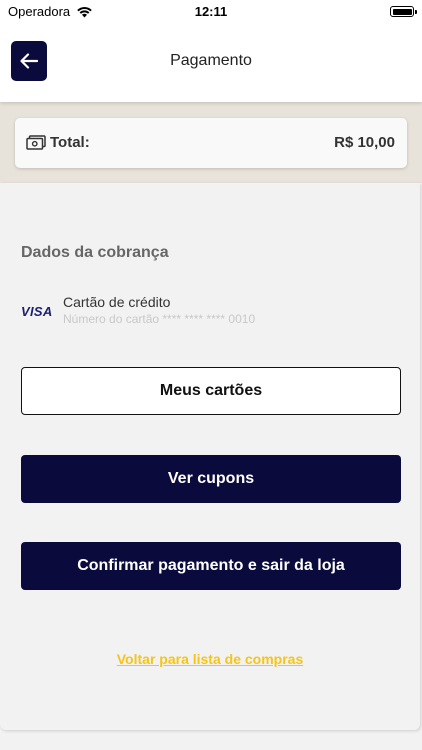  I want to click on page-title: Pagamento, so click(211, 60).